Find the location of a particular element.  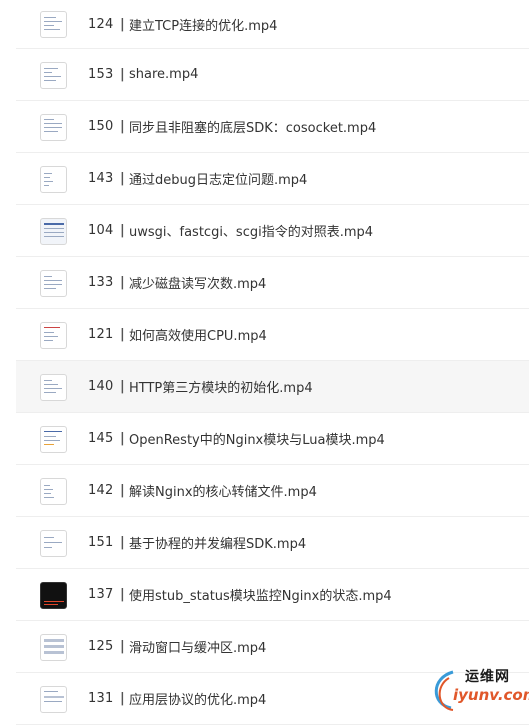

file-name: 滑动窗口与缓冲区.mp4 is located at coordinates (197, 646).